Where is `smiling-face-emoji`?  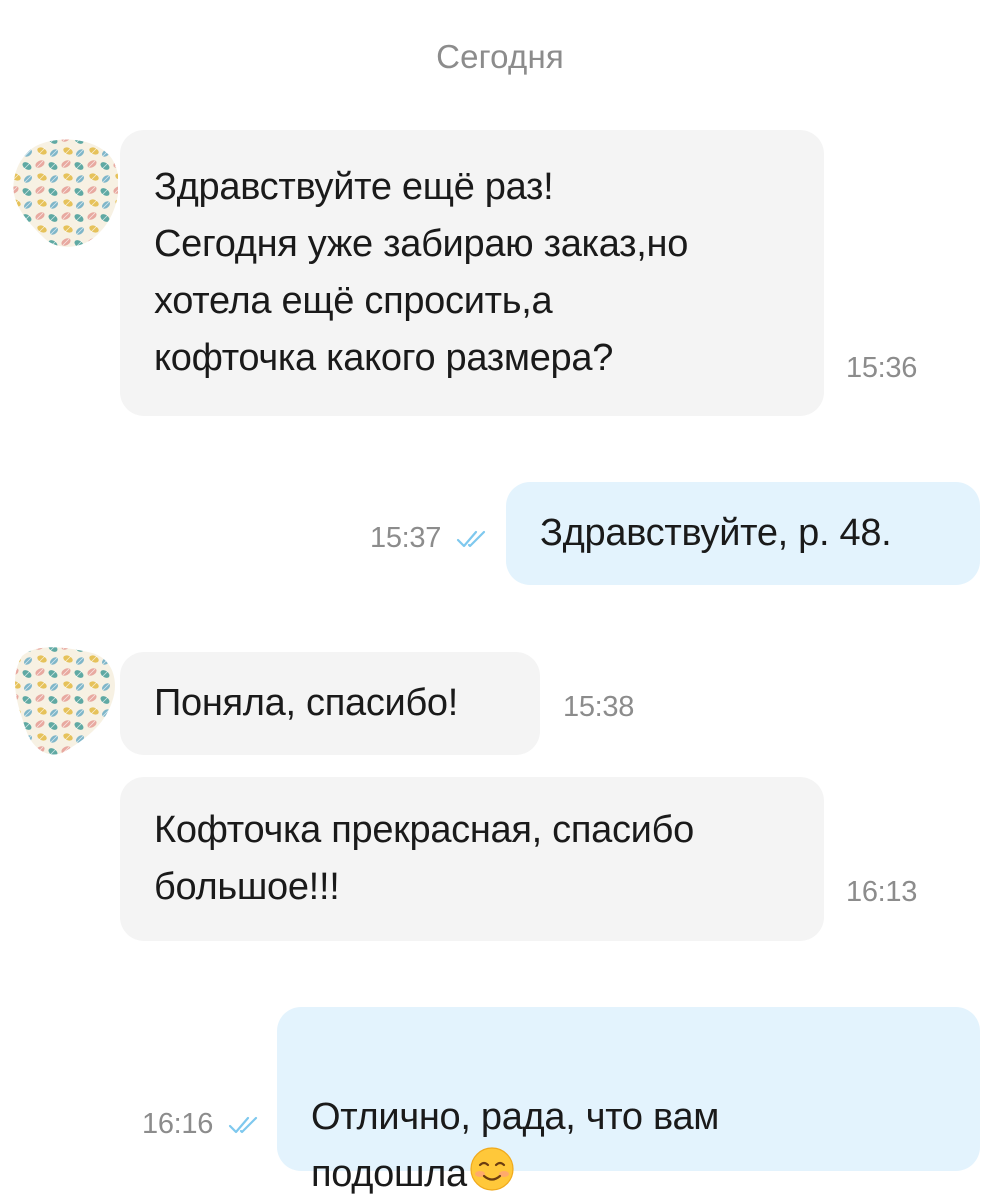 smiling-face-emoji is located at coordinates (492, 1169).